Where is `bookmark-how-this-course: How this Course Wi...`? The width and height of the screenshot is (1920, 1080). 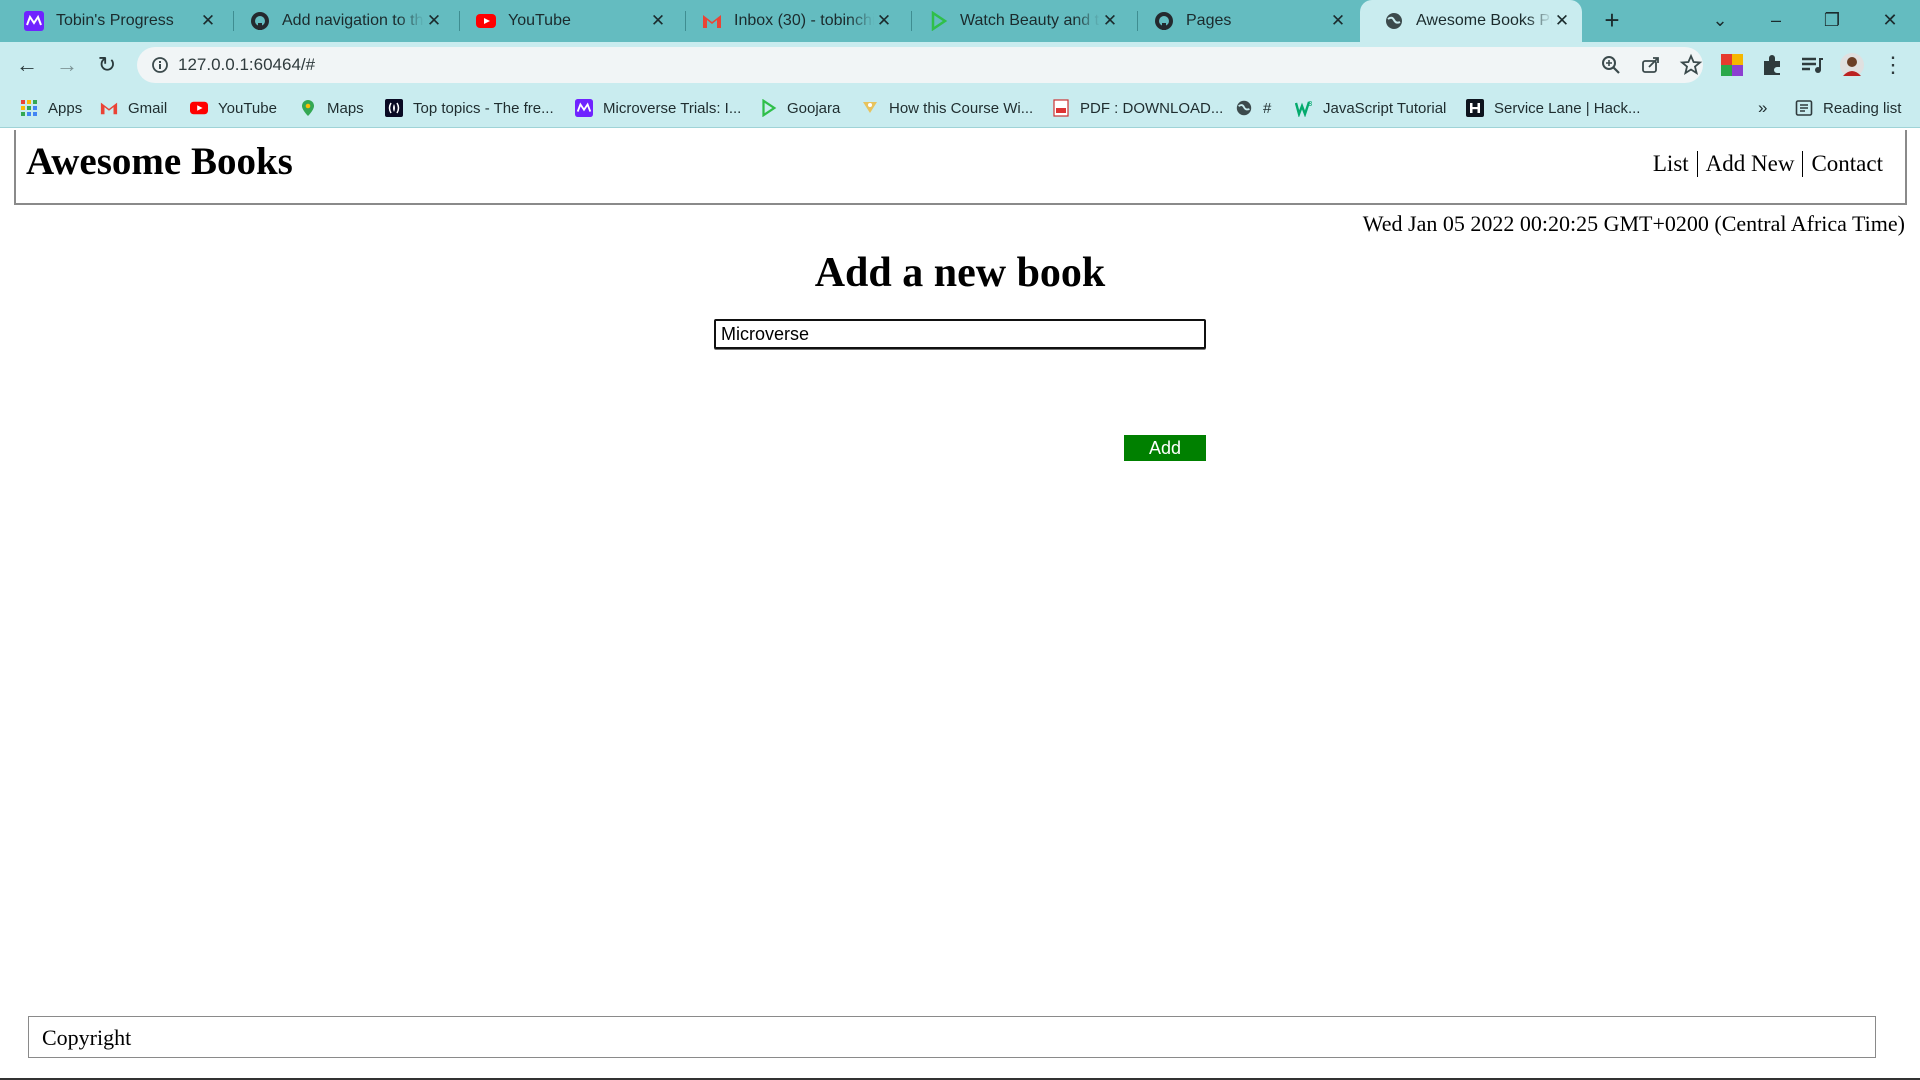
bookmark-how-this-course: How this Course Wi... is located at coordinates (947, 108).